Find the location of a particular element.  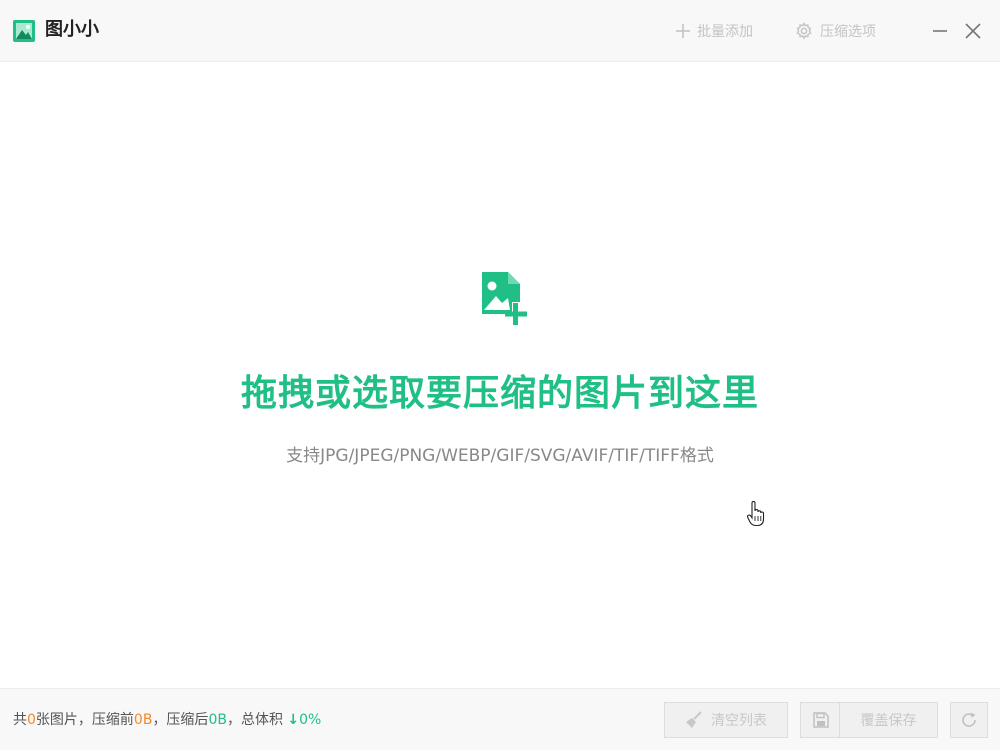

close-icon is located at coordinates (973, 31).